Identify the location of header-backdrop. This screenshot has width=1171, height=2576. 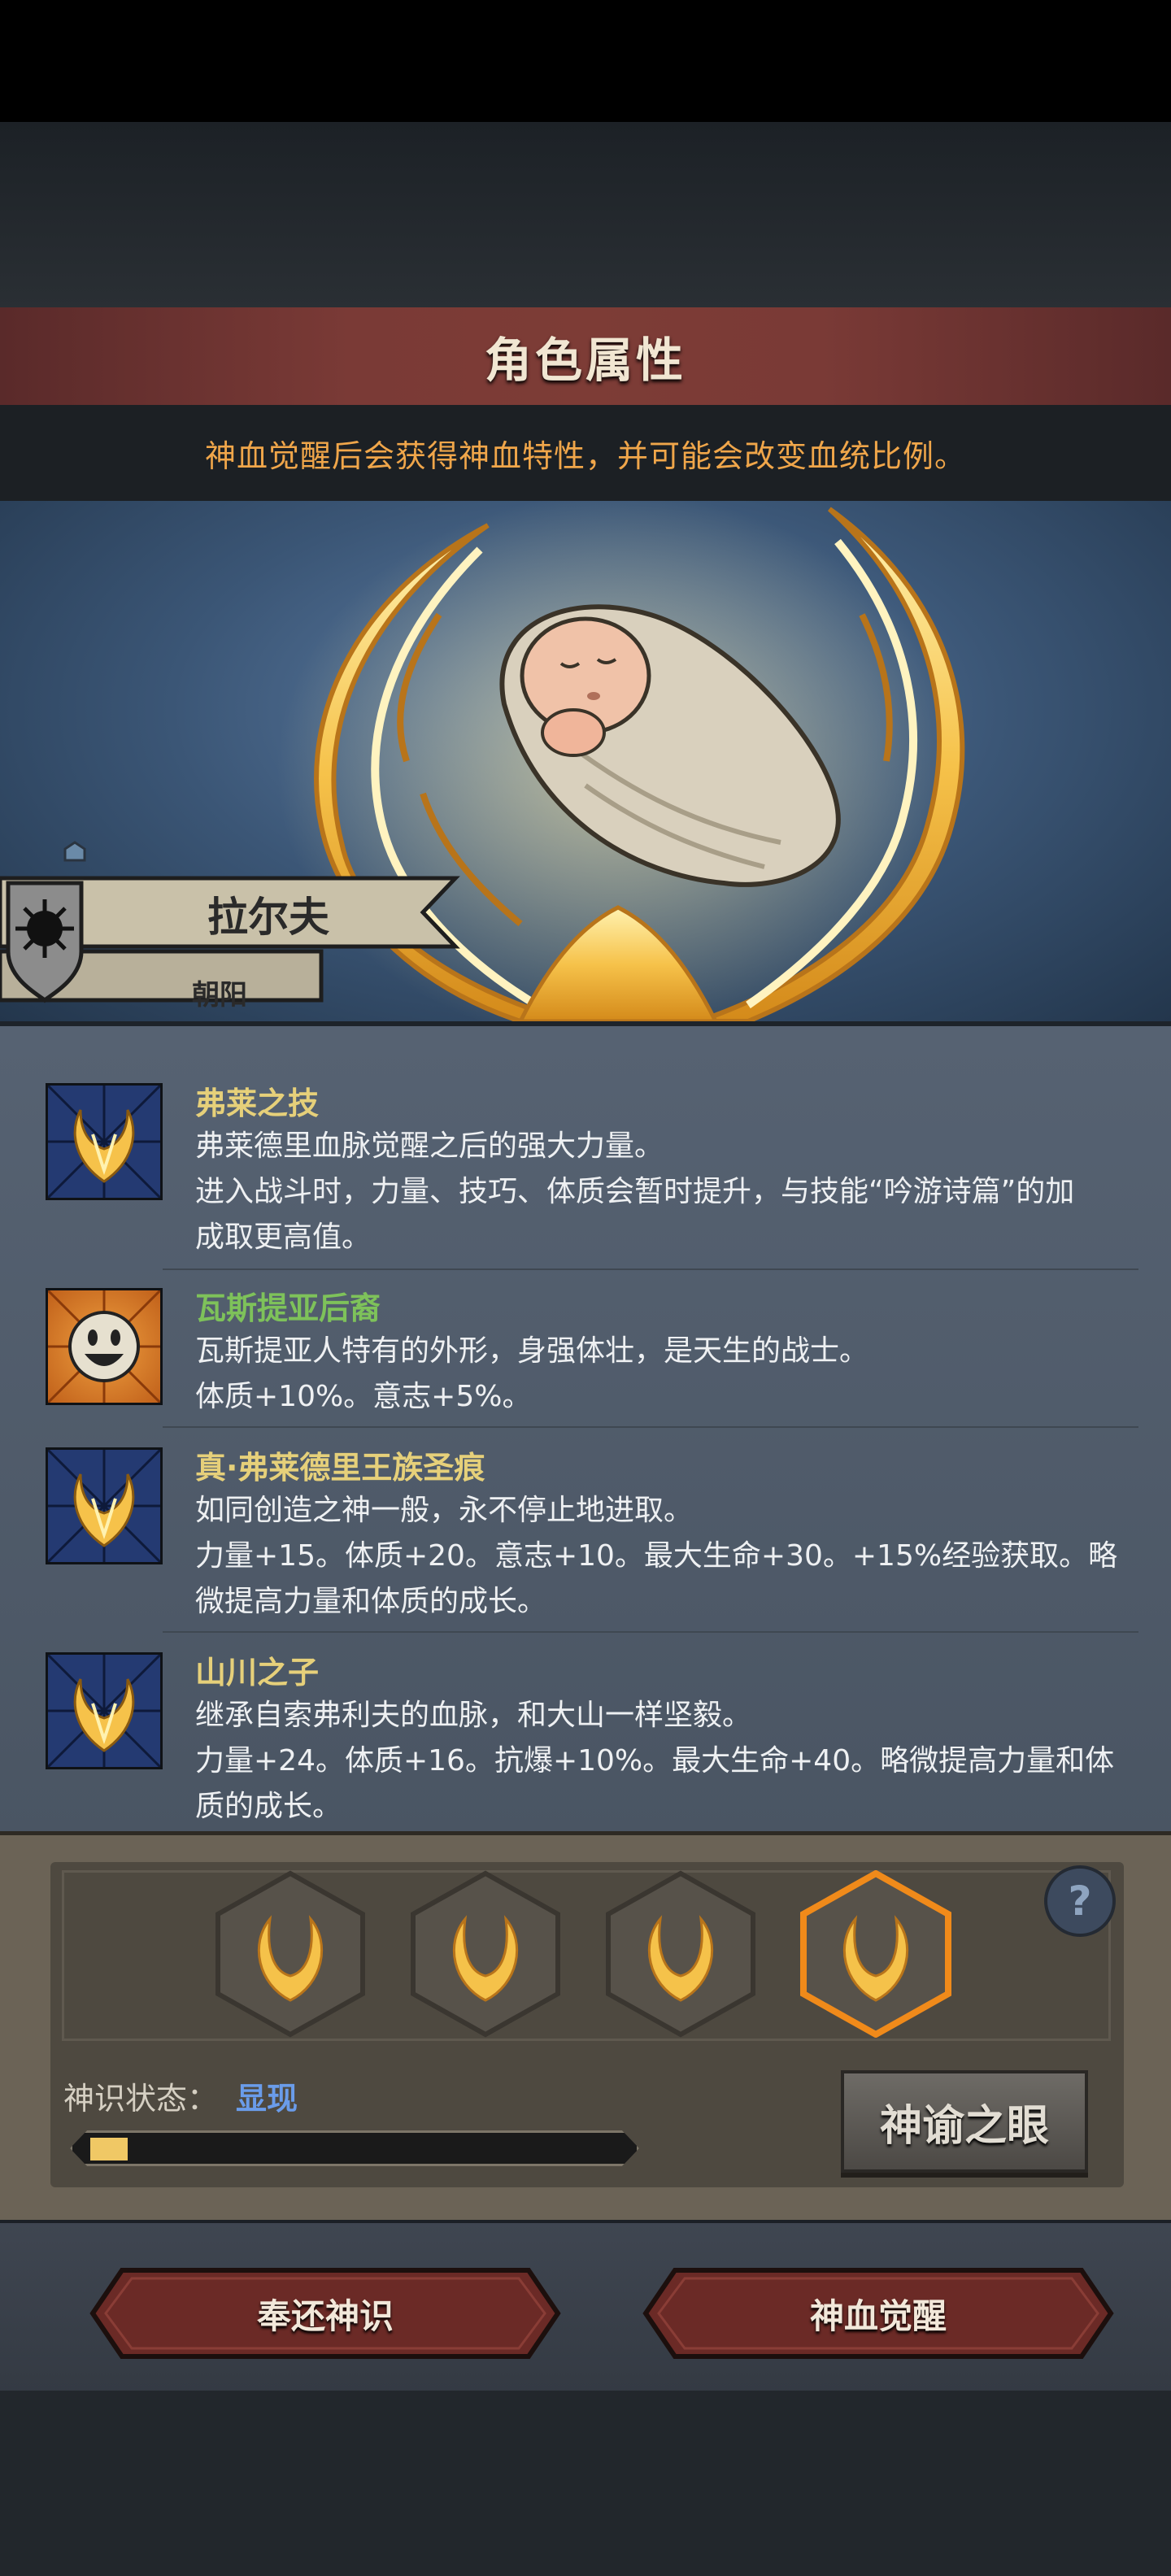
(585, 215).